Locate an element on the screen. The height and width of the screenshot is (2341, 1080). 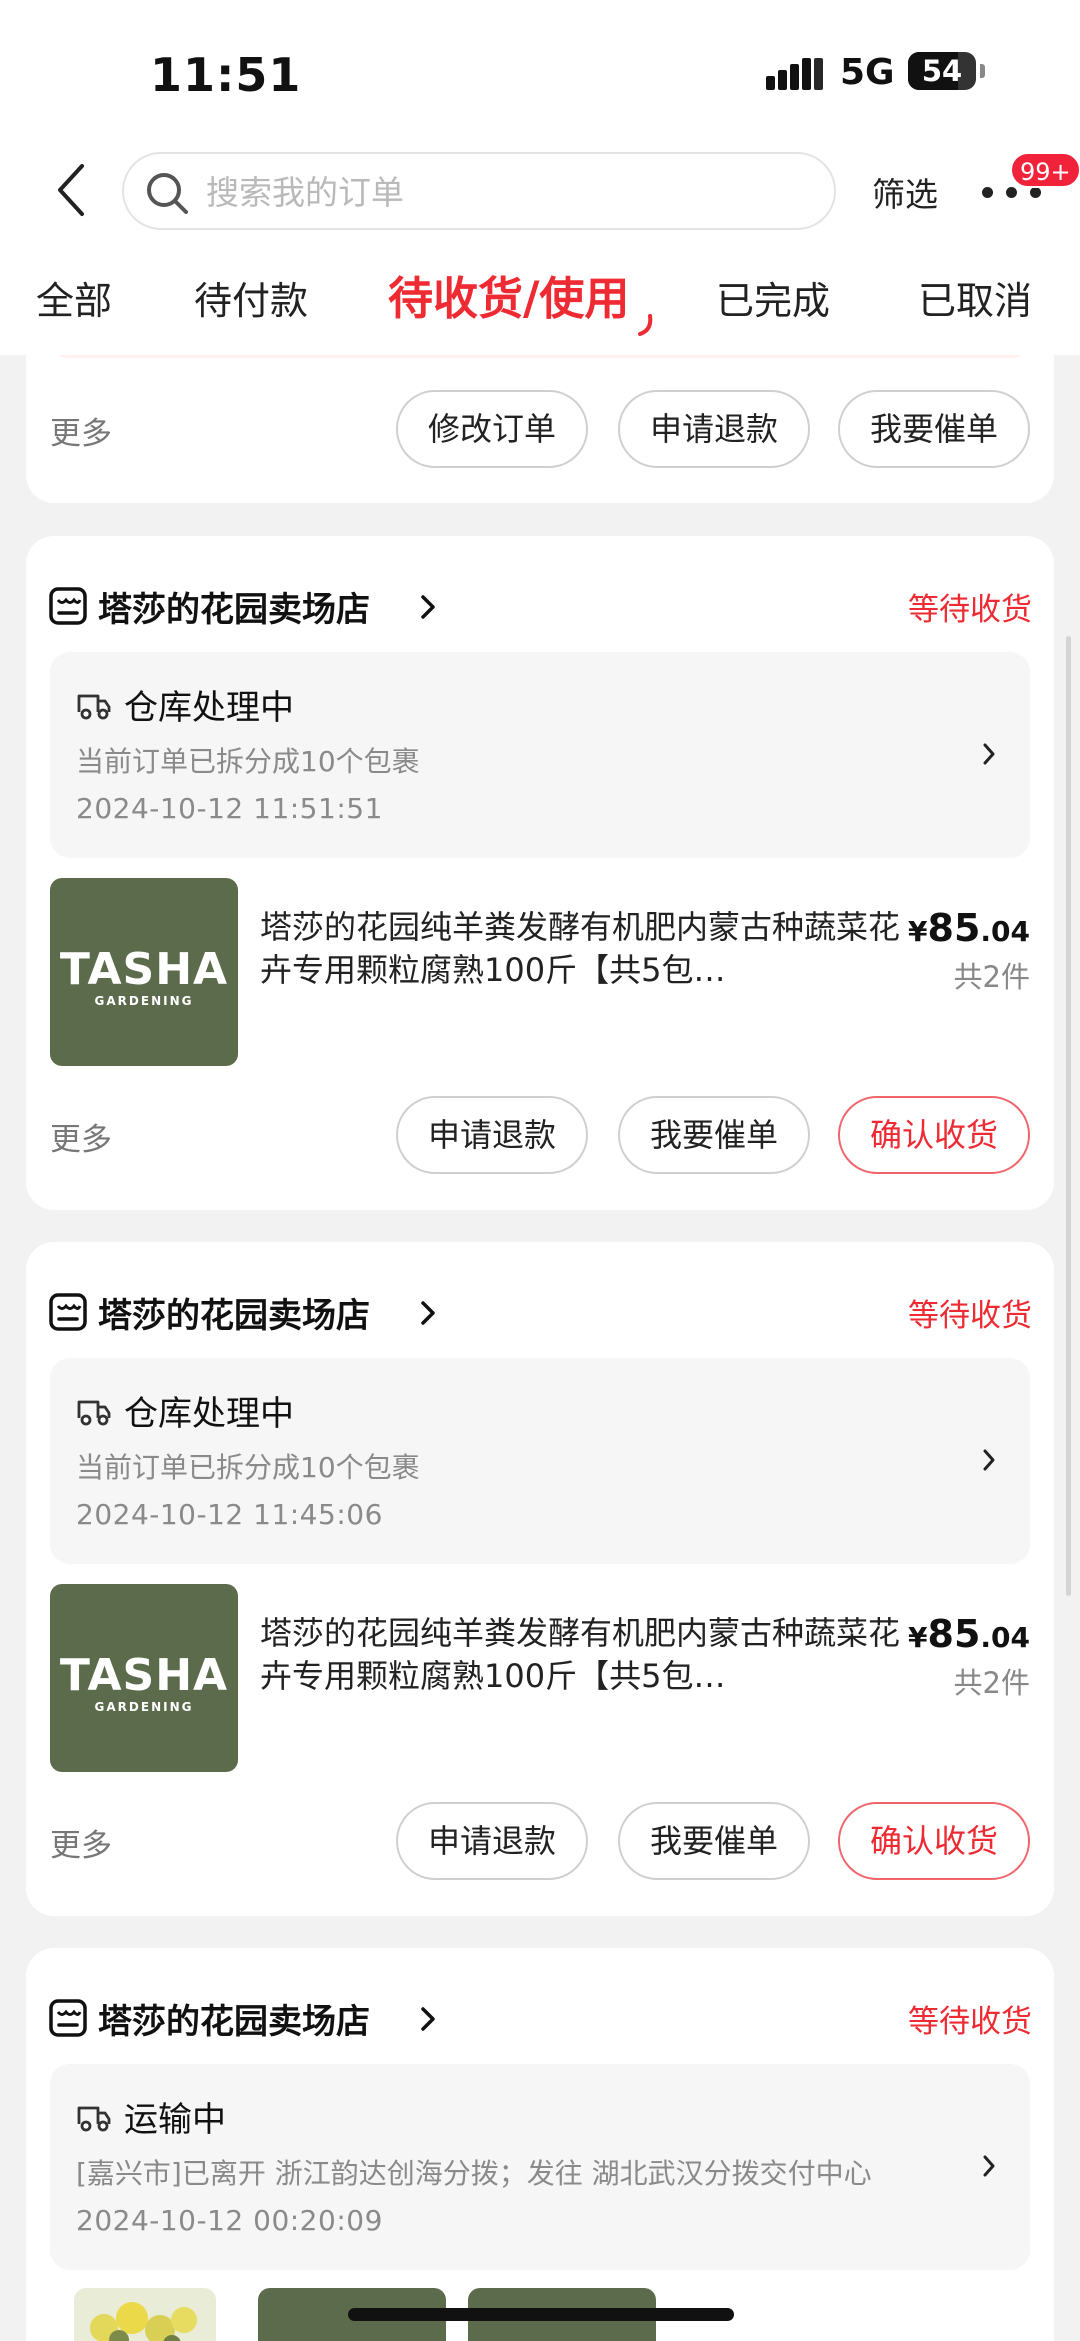
scroll-indicator is located at coordinates (1068, 1116).